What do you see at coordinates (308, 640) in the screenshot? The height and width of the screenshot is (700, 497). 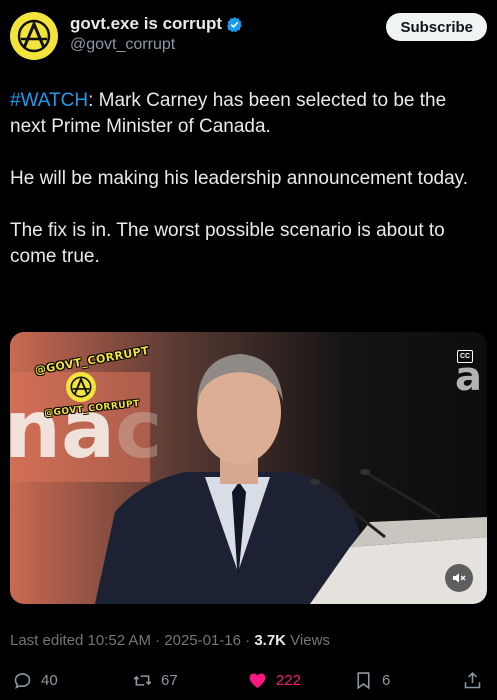 I see `views-label: Views` at bounding box center [308, 640].